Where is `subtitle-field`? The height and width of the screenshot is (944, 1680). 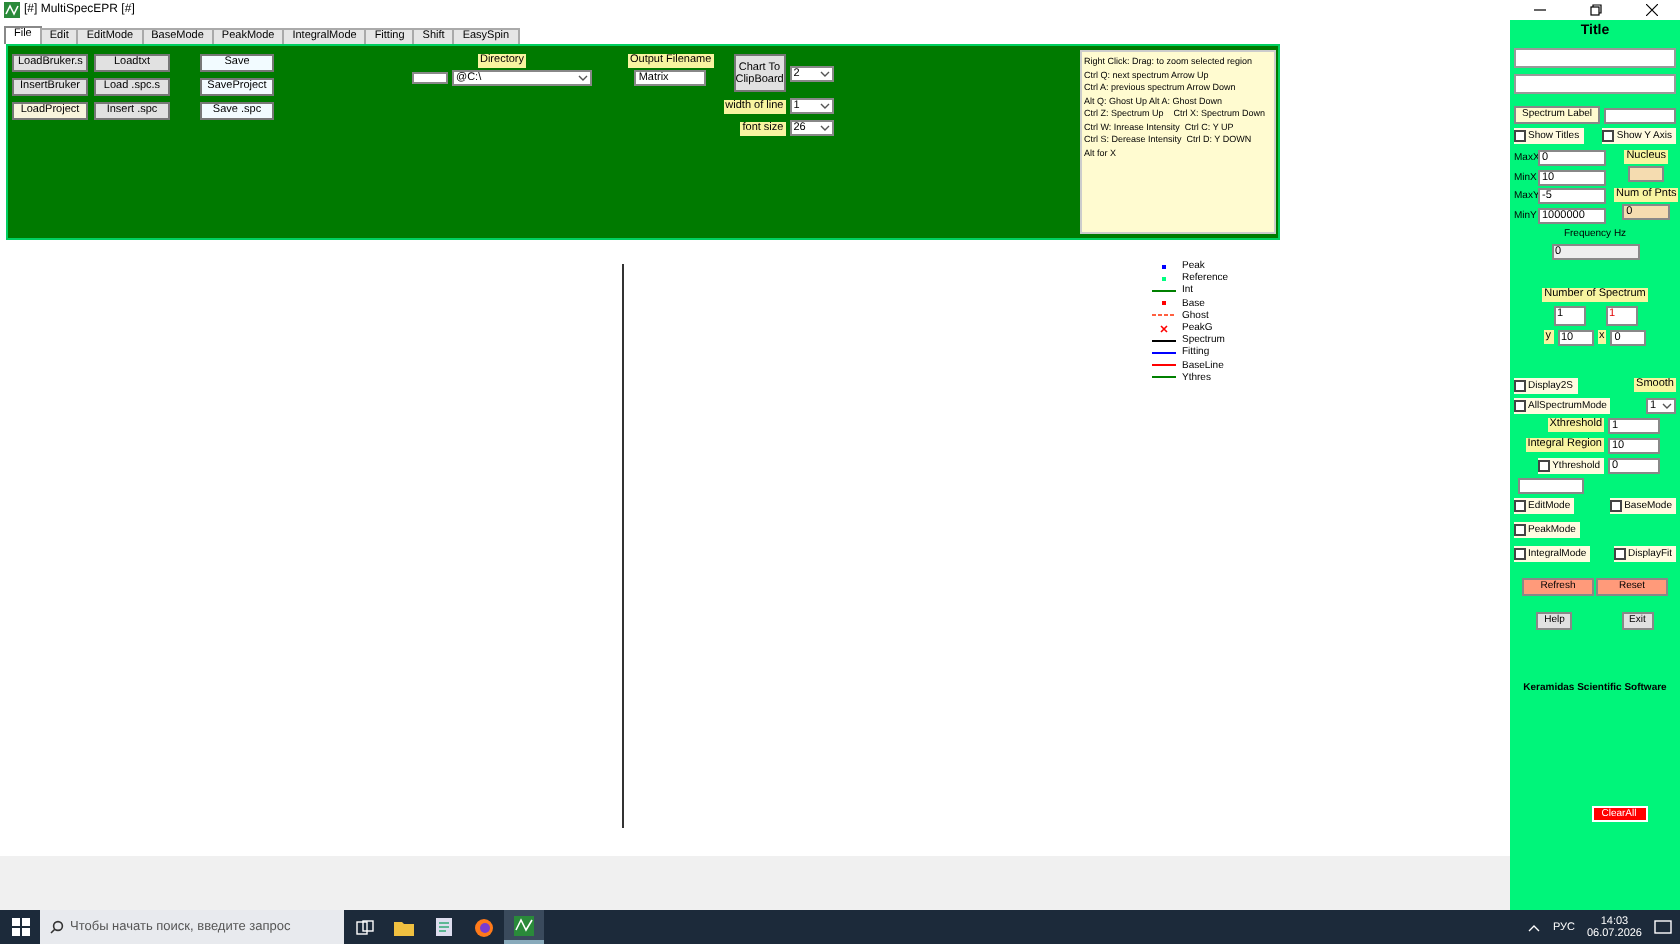
subtitle-field is located at coordinates (1595, 84).